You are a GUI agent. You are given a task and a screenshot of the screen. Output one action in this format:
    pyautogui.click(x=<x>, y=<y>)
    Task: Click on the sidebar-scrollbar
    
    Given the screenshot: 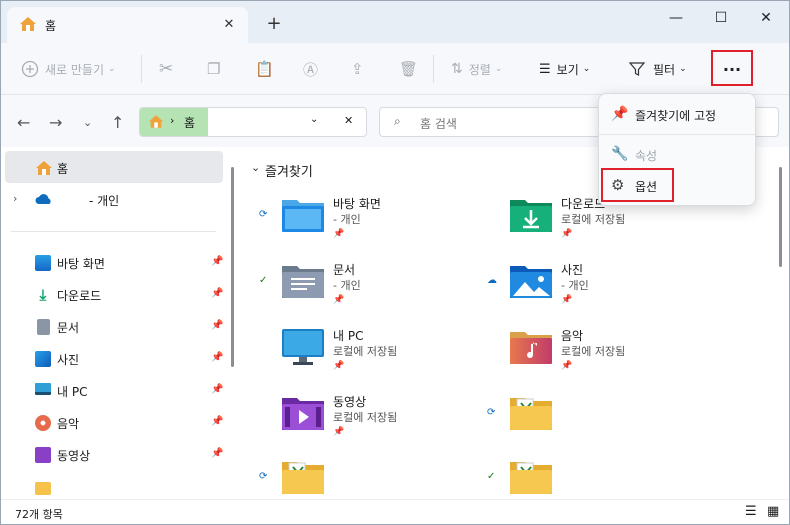 What is the action you would take?
    pyautogui.click(x=232, y=267)
    